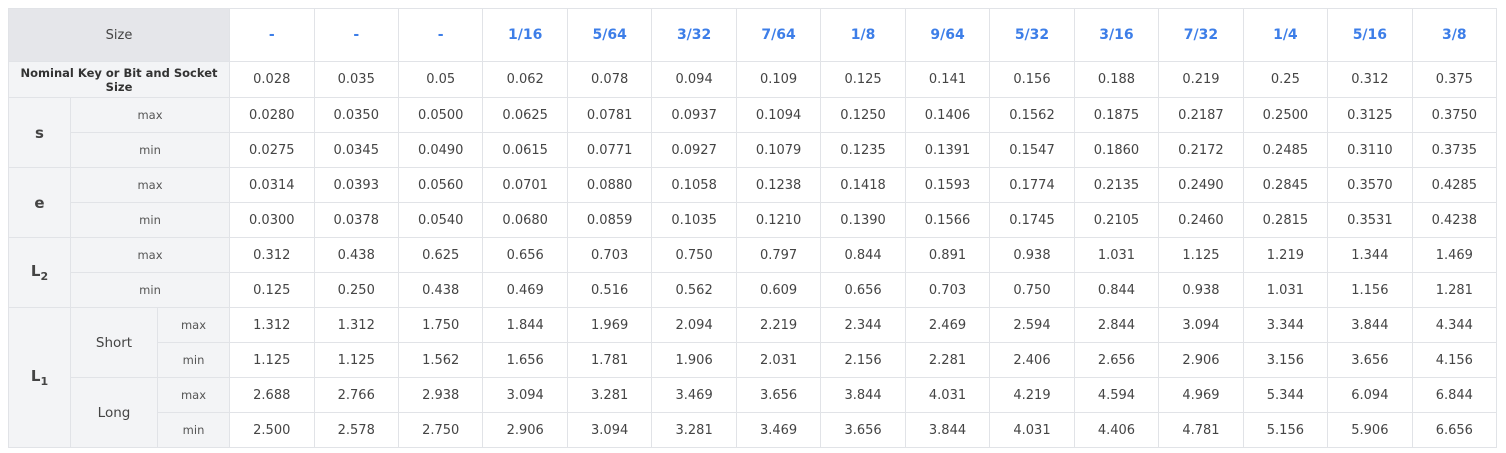 The width and height of the screenshot is (1506, 453). Describe the element at coordinates (119, 35) in the screenshot. I see `size-header-label: Size` at that location.